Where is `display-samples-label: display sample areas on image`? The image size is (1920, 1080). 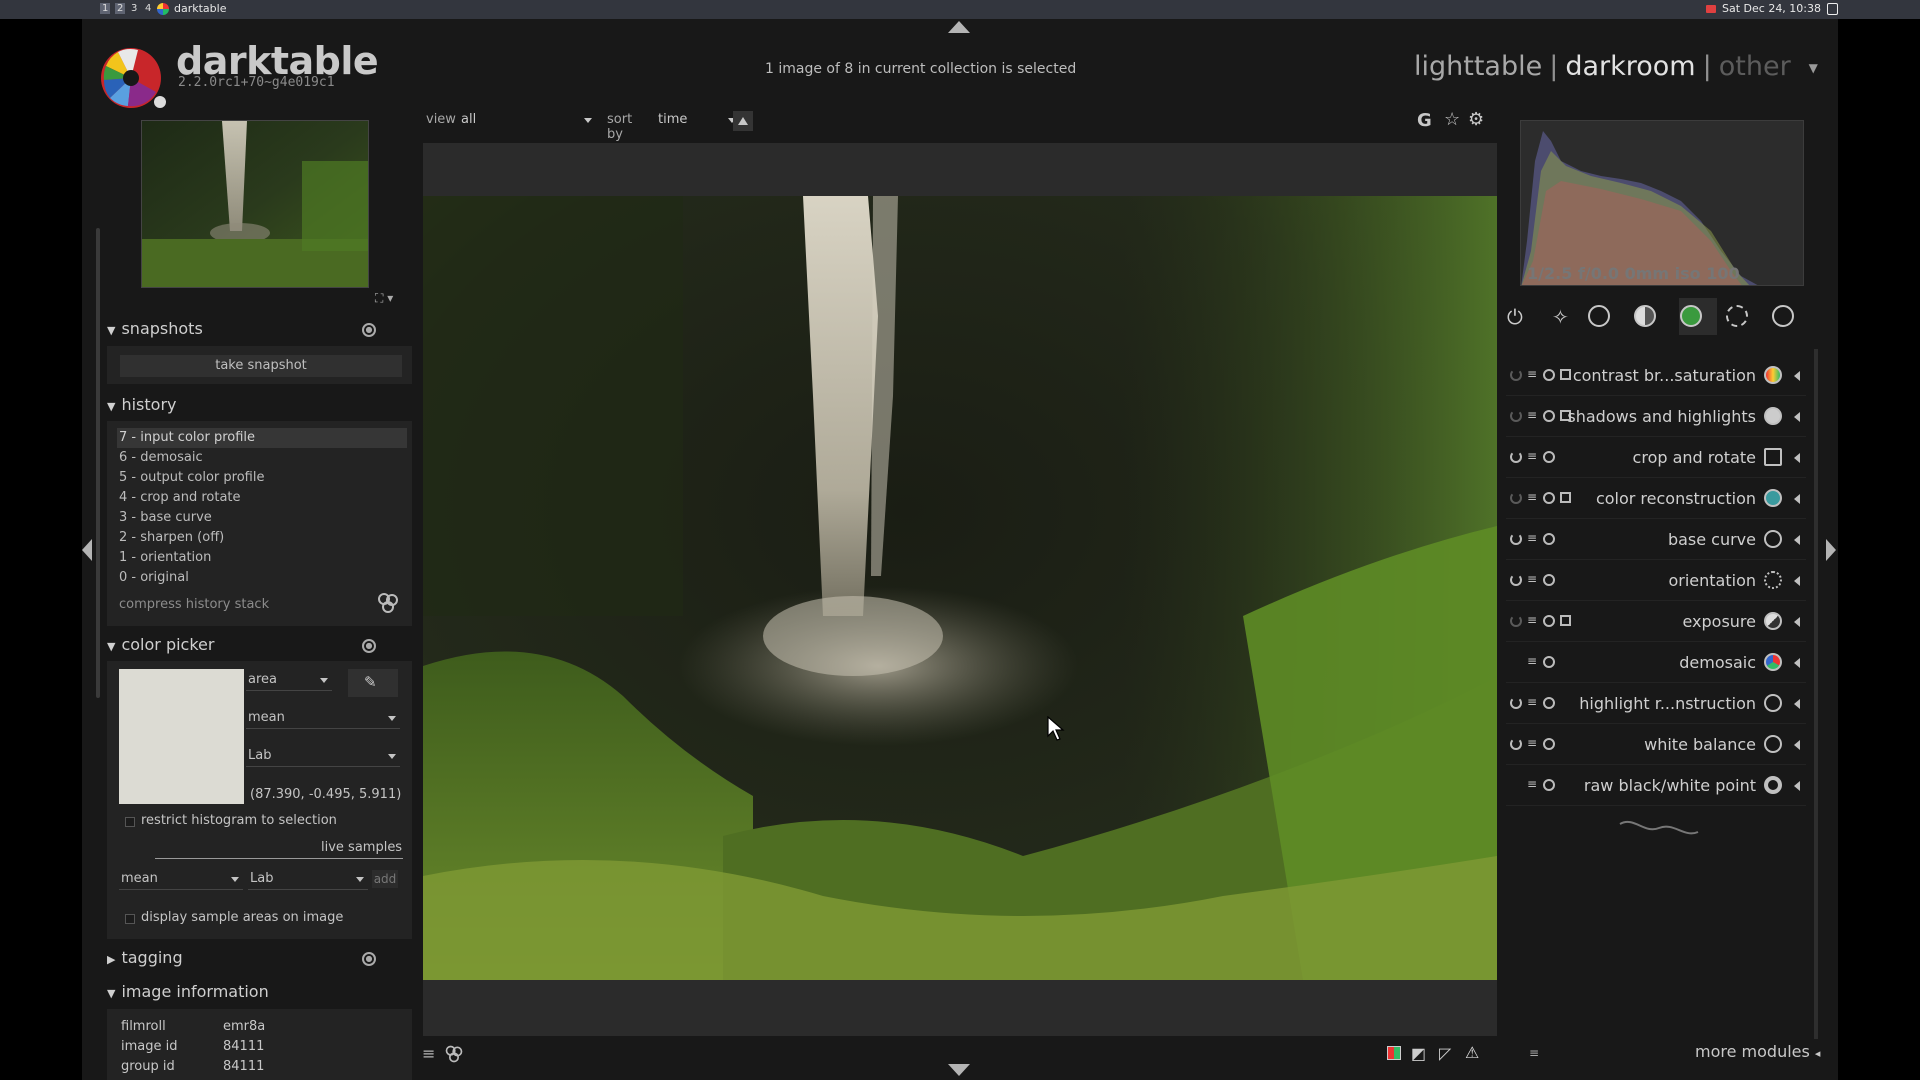 display-samples-label: display sample areas on image is located at coordinates (242, 917).